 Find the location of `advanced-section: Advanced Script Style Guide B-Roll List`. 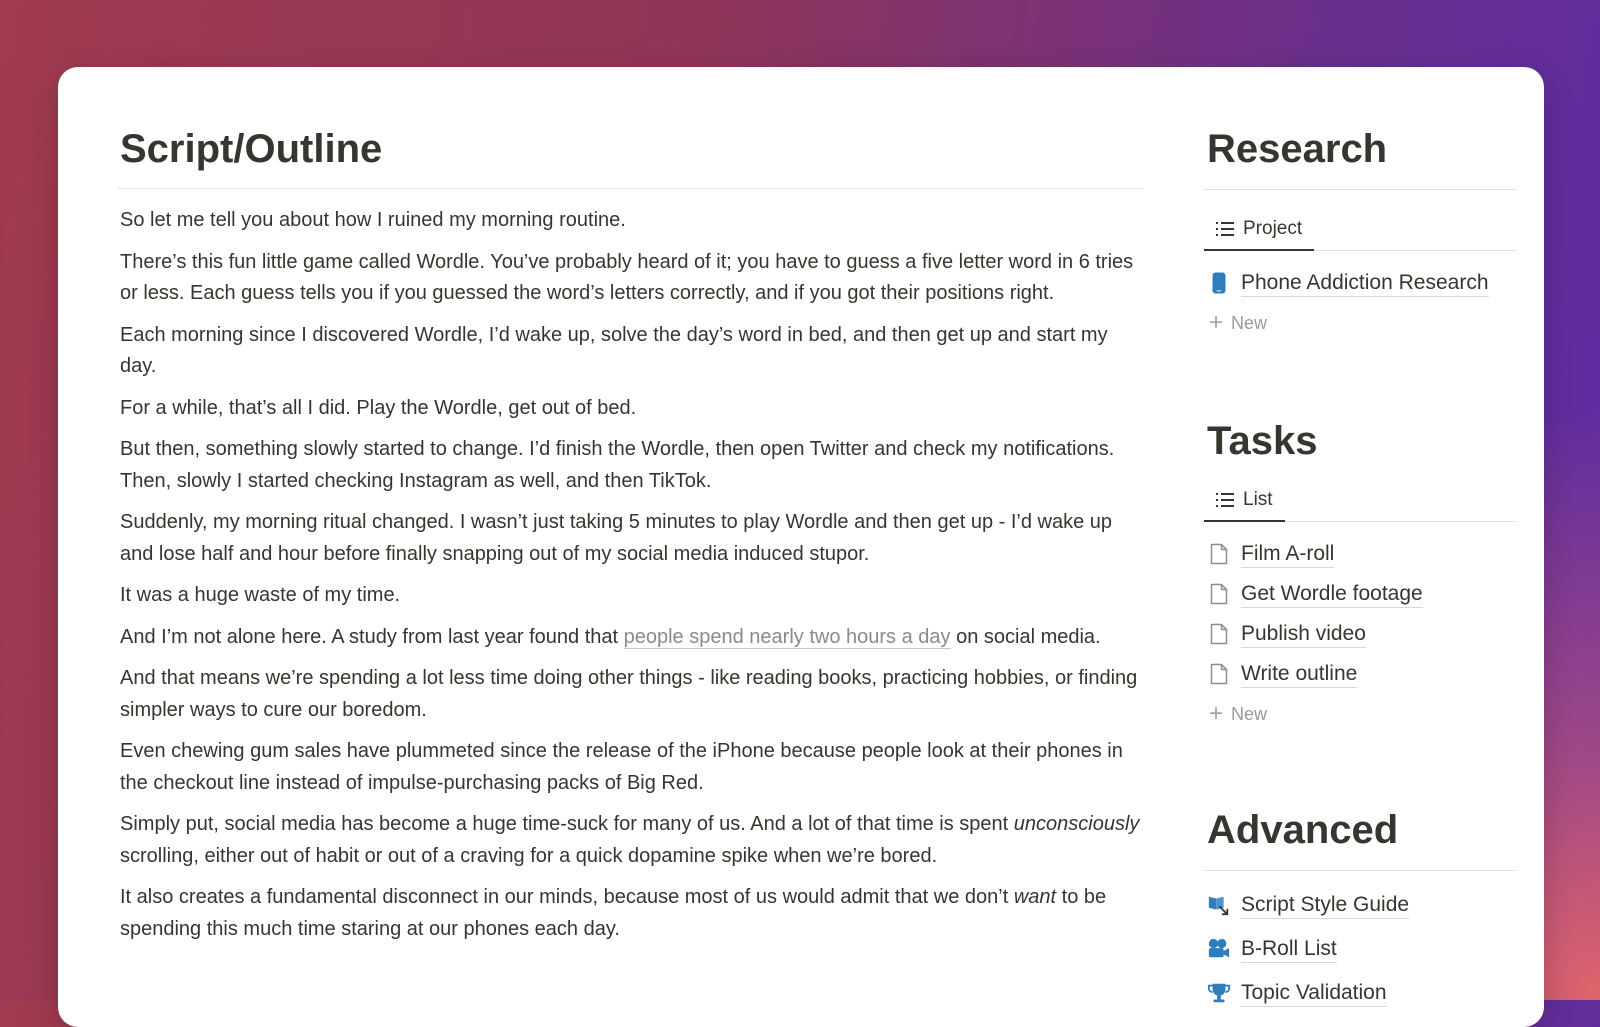

advanced-section: Advanced Script Style Guide B-Roll List is located at coordinates (1360, 910).